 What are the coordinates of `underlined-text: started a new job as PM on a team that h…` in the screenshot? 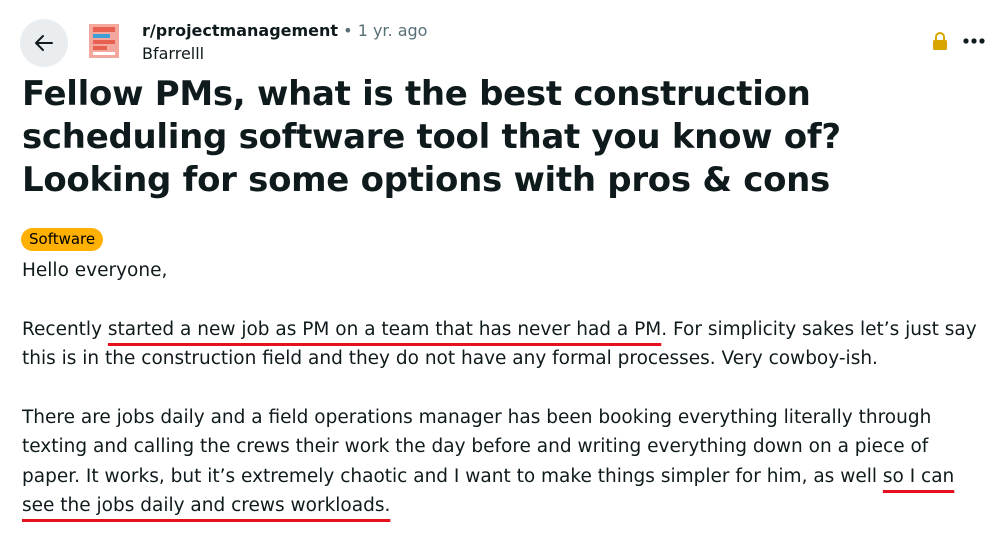 It's located at (384, 329).